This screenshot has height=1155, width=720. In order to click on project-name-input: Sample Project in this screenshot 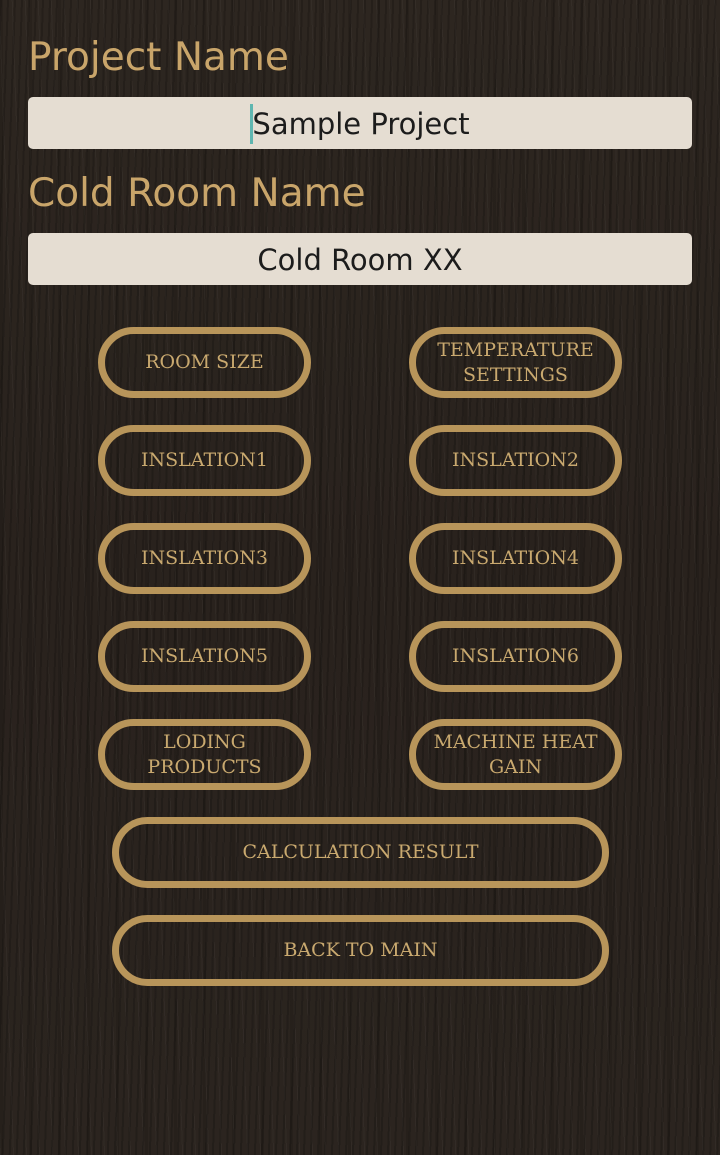, I will do `click(360, 123)`.